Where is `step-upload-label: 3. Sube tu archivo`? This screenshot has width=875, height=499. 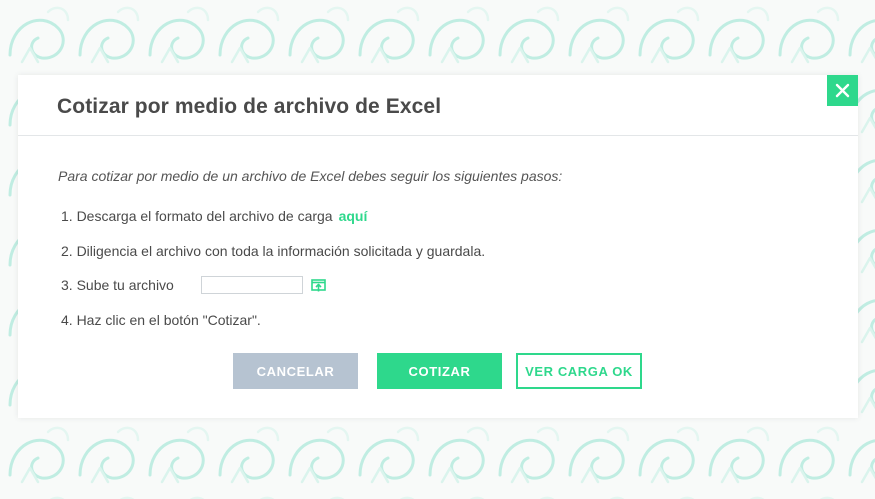 step-upload-label: 3. Sube tu archivo is located at coordinates (117, 285).